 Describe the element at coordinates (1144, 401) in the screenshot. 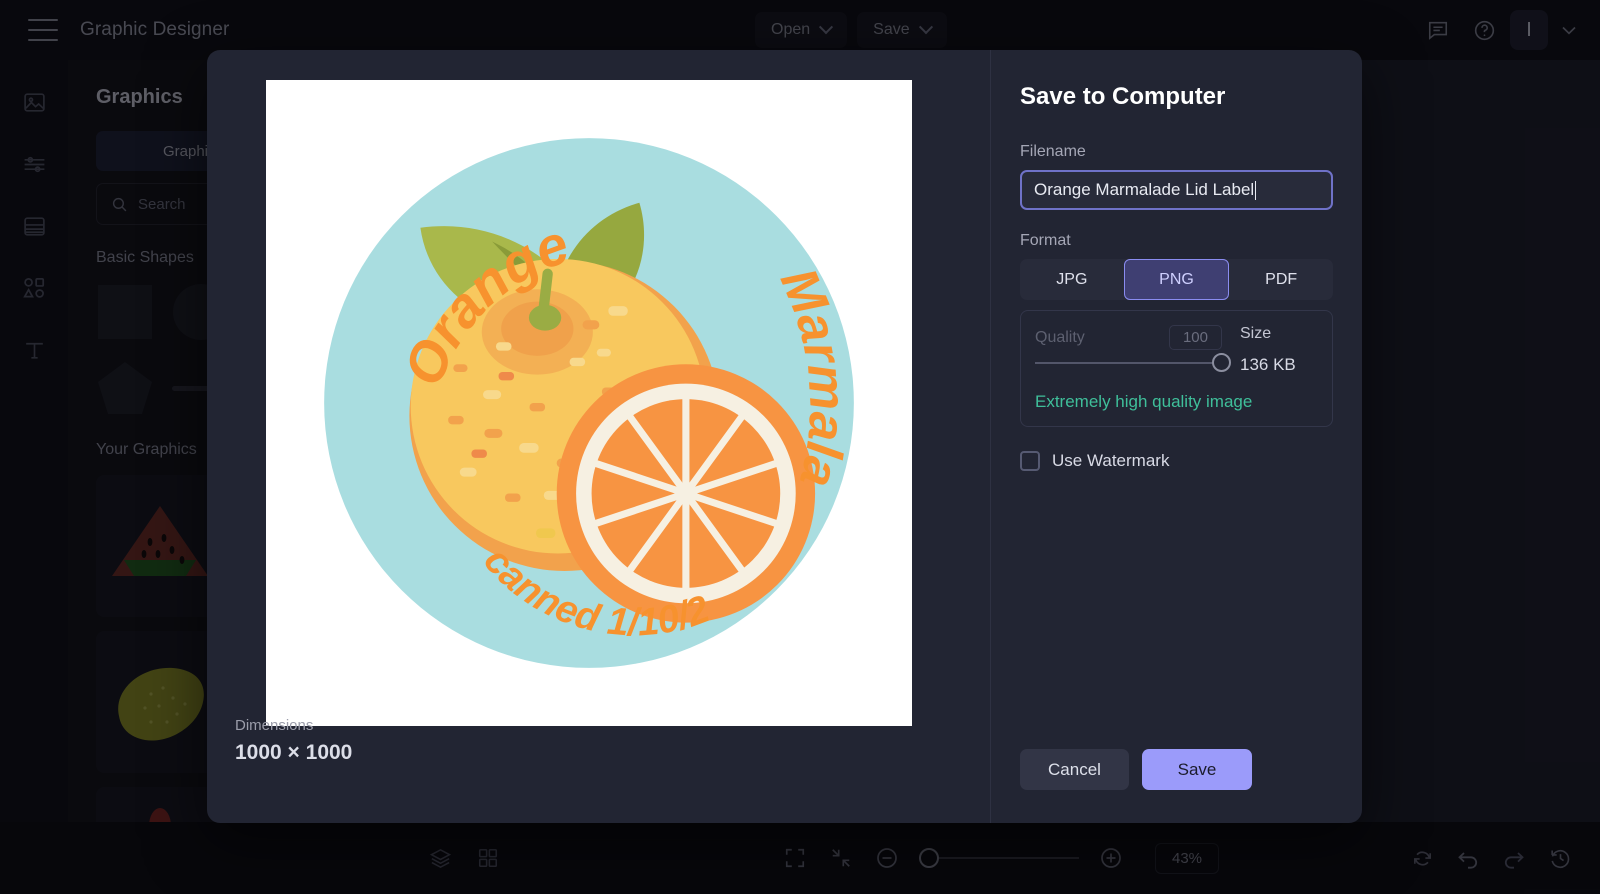

I see `quality-note: Extremely high quality image` at that location.